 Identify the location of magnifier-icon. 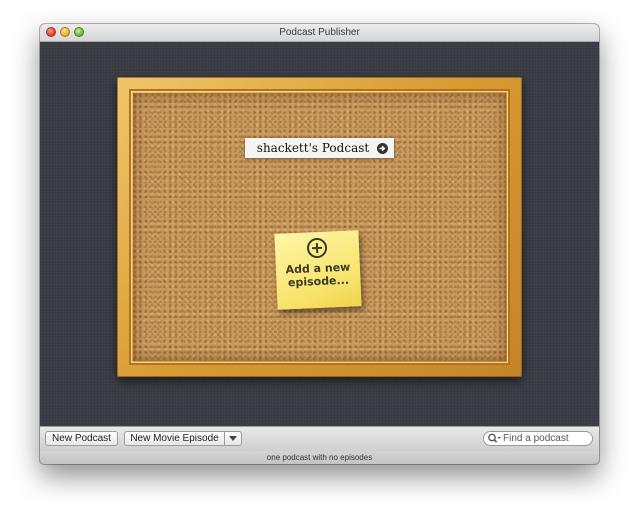
(494, 438).